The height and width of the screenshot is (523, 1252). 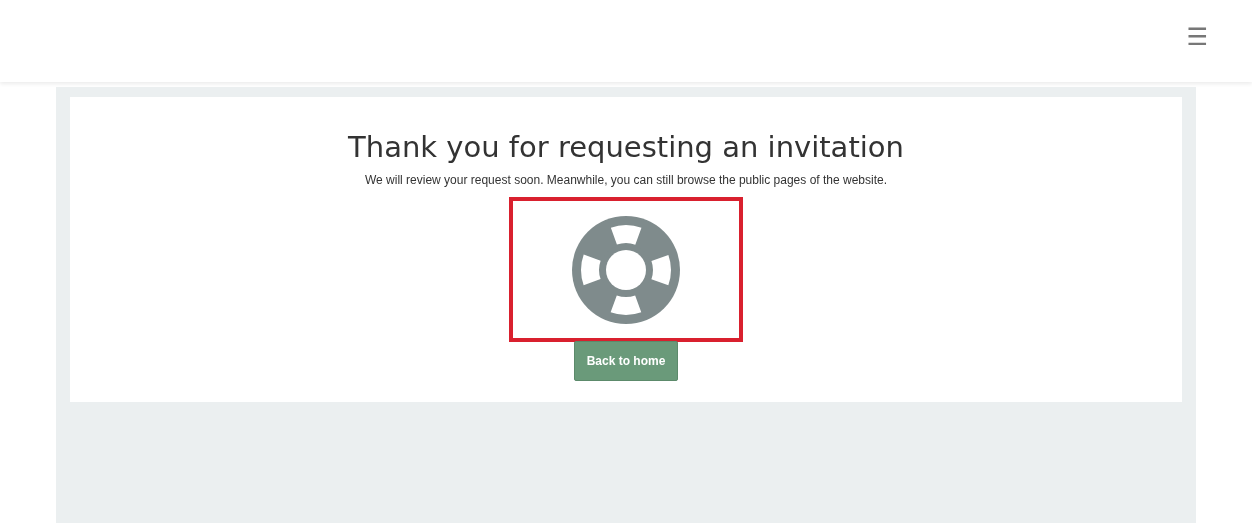 What do you see at coordinates (626, 147) in the screenshot?
I see `page-title: Thank you for requesting an invitation` at bounding box center [626, 147].